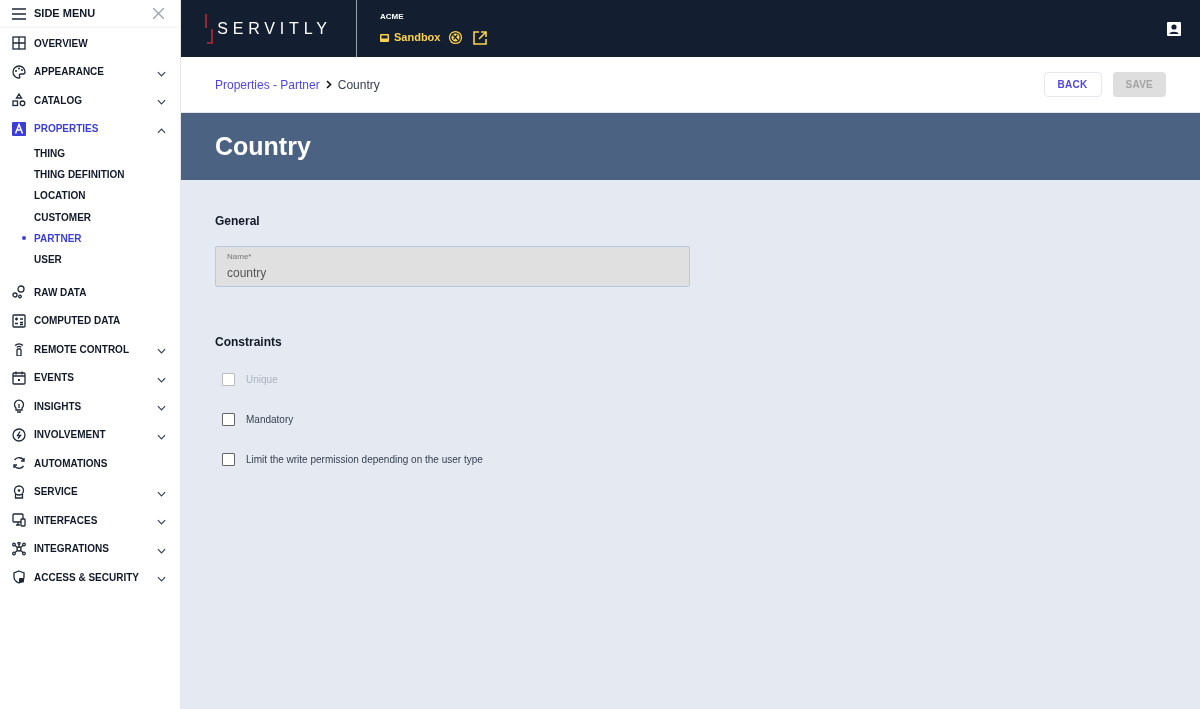 Image resolution: width=1200 pixels, height=709 pixels. I want to click on name-field: Name* country, so click(452, 266).